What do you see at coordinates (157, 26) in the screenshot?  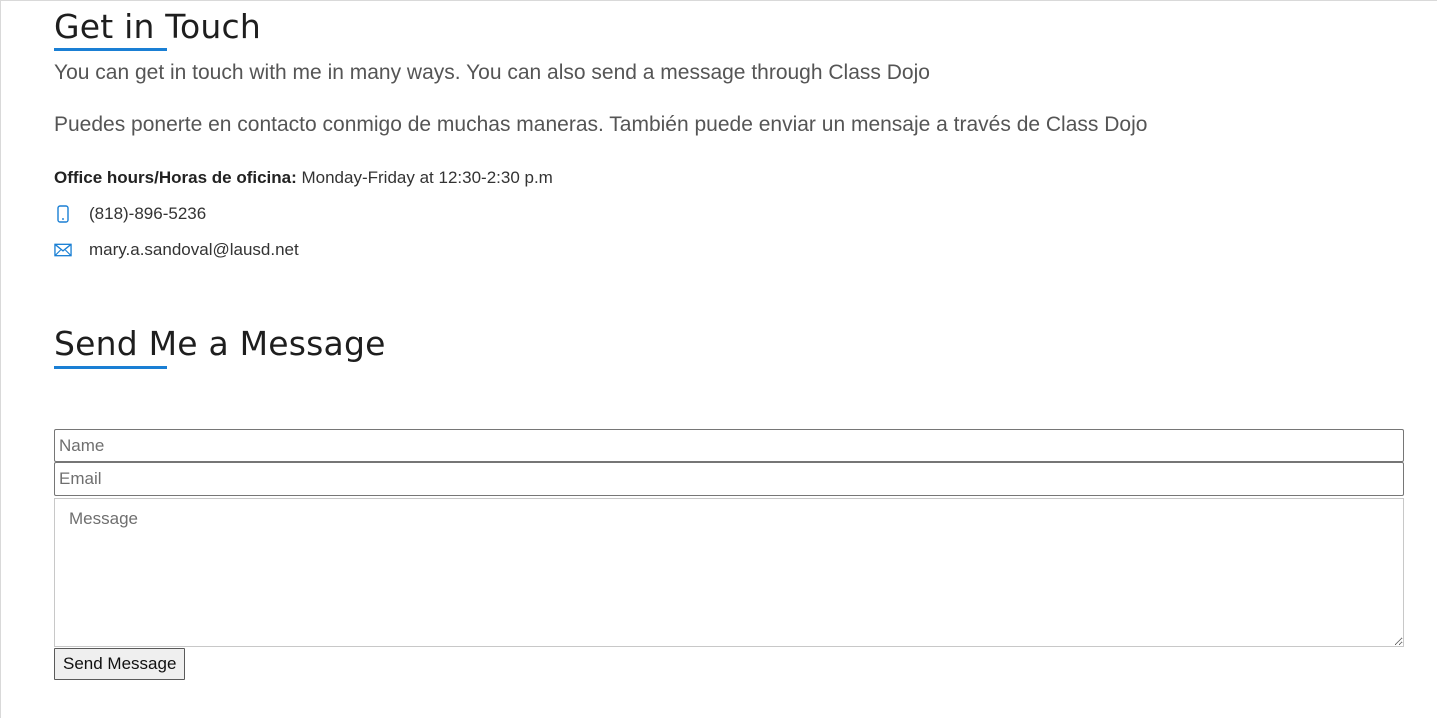 I see `get-in-touch-title: Get in Touch` at bounding box center [157, 26].